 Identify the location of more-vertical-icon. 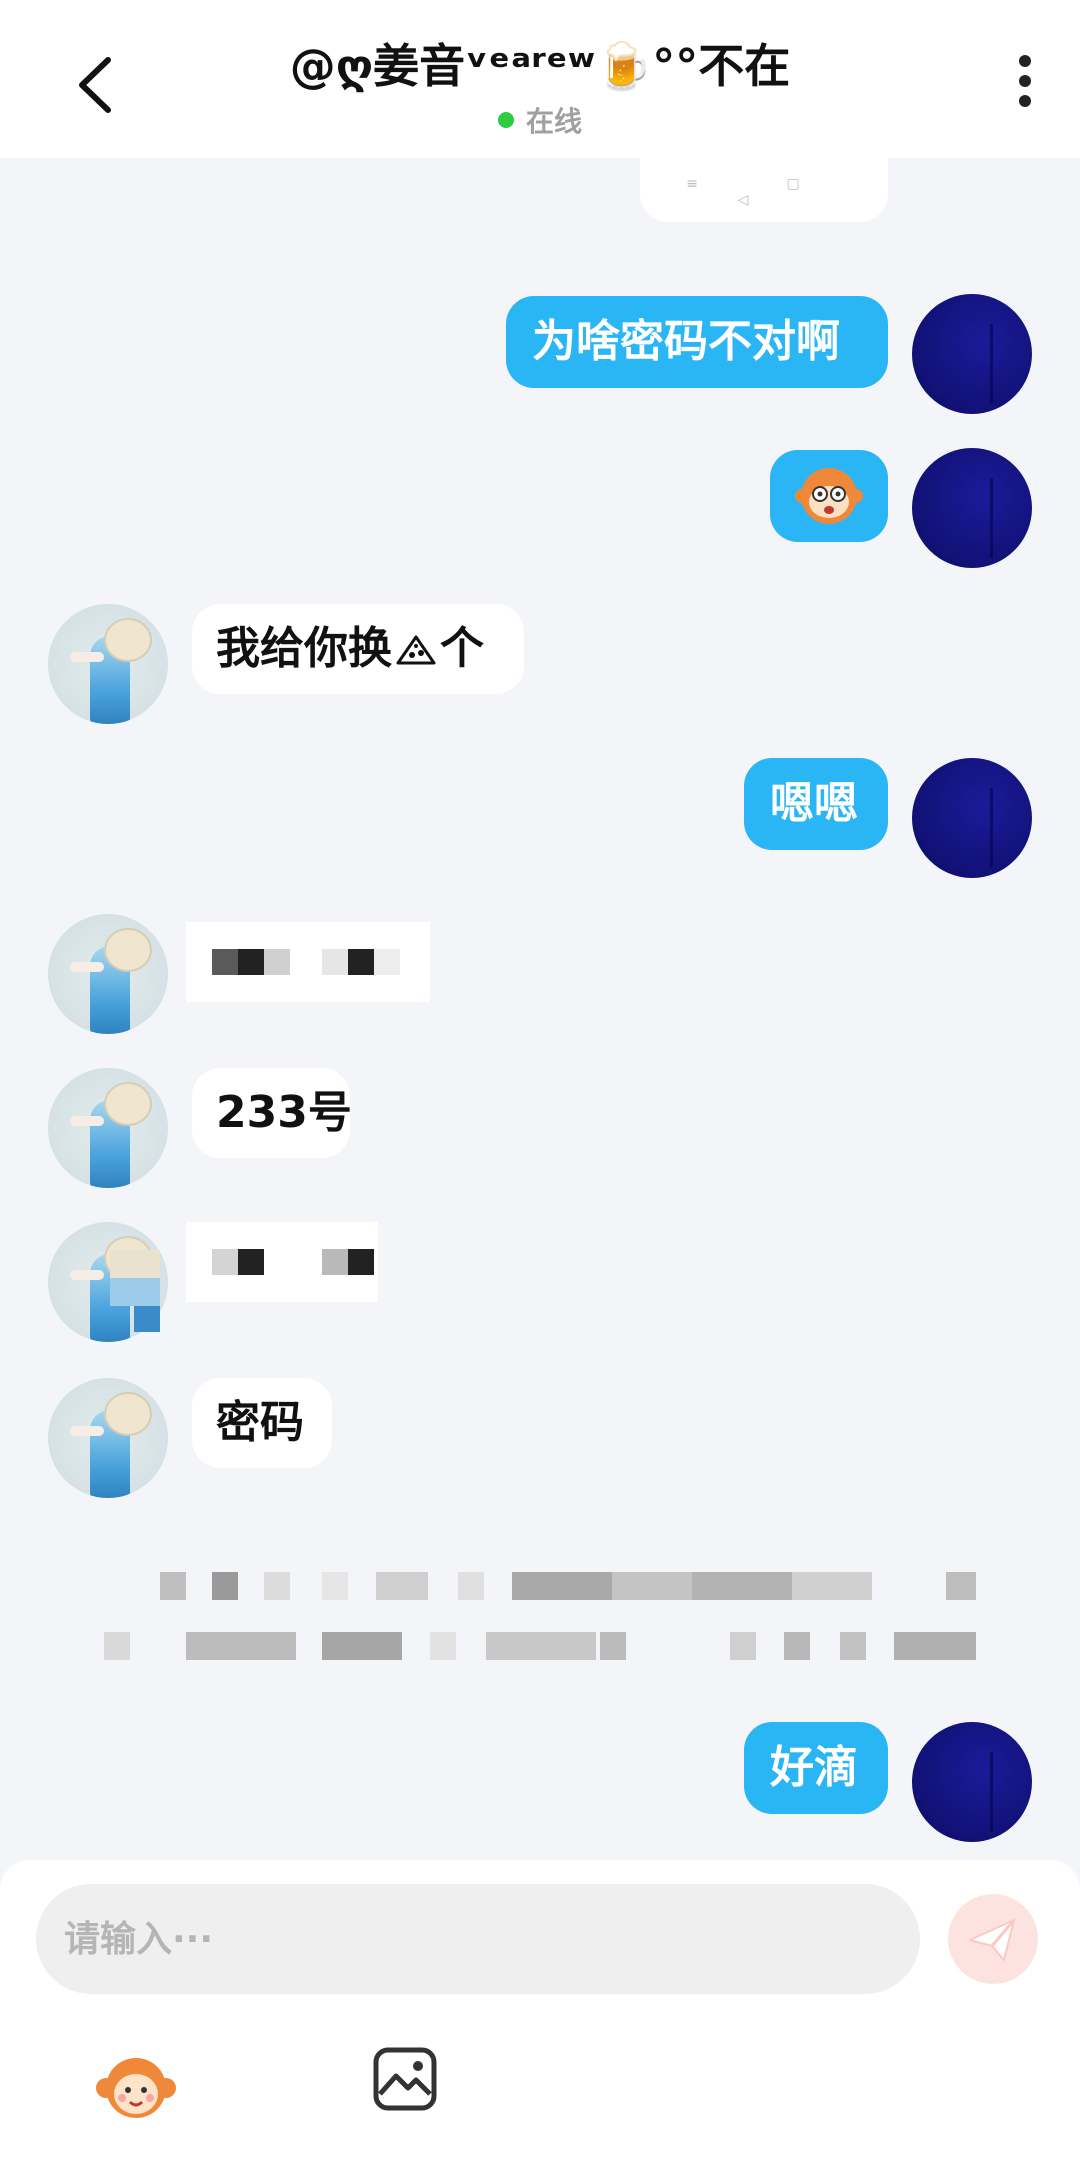
(1025, 81).